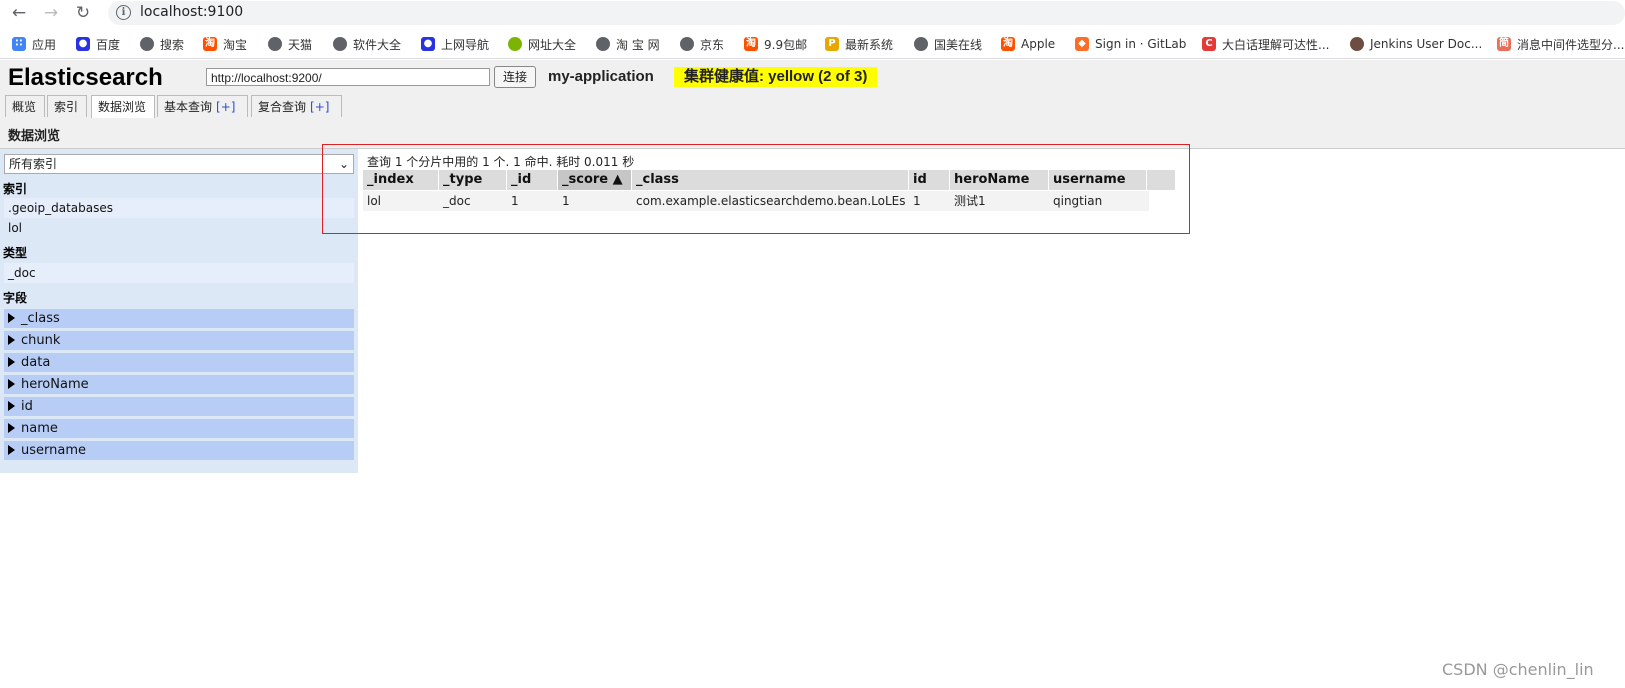 This screenshot has height=688, width=1625. Describe the element at coordinates (179, 451) in the screenshot. I see `field-item: username` at that location.